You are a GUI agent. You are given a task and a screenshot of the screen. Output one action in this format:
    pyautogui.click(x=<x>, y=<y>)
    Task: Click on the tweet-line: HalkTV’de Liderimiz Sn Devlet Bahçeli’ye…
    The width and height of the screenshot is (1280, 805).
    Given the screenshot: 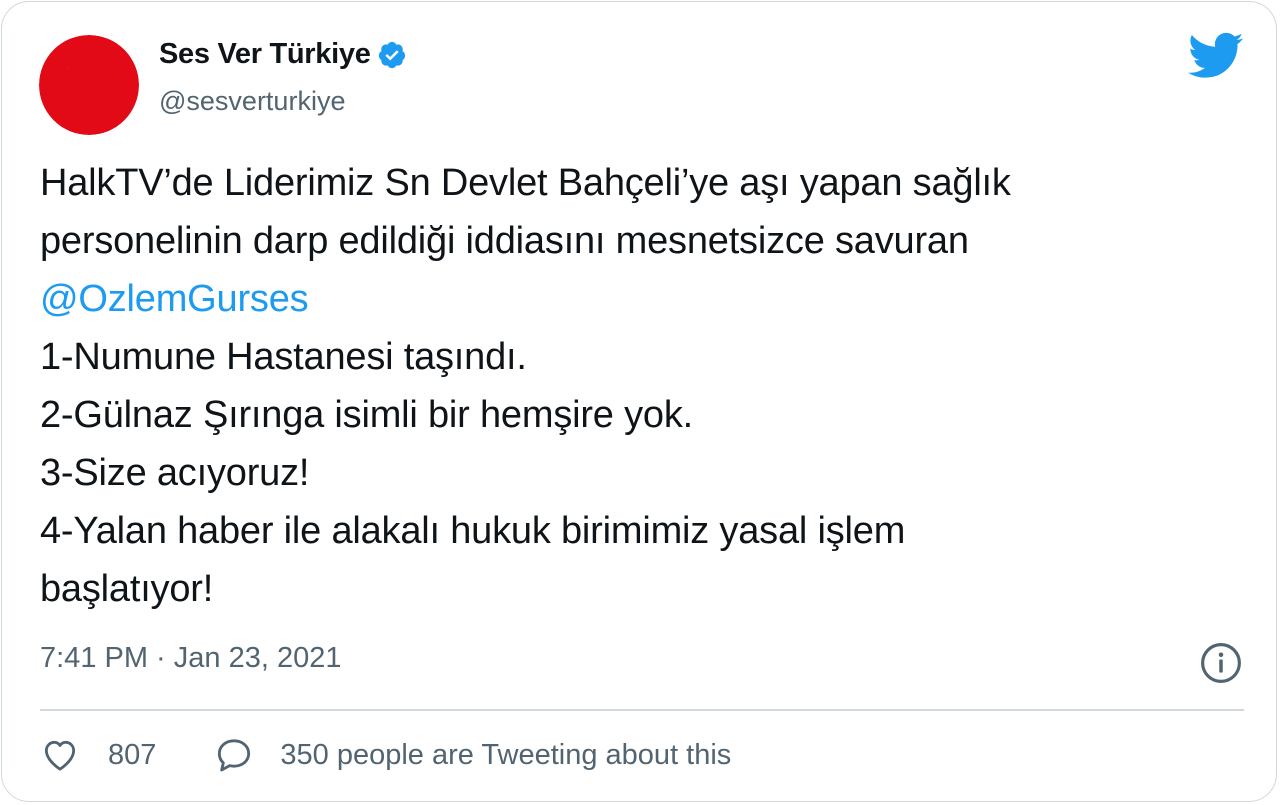 What is the action you would take?
    pyautogui.click(x=525, y=183)
    